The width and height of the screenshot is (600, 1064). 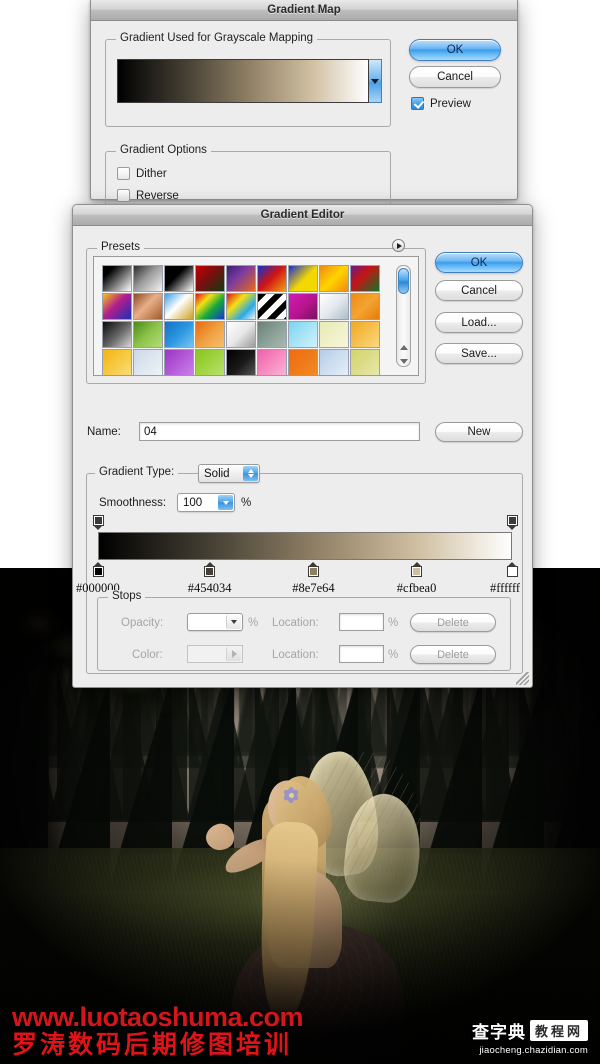 What do you see at coordinates (417, 103) in the screenshot?
I see `preview-checkbox` at bounding box center [417, 103].